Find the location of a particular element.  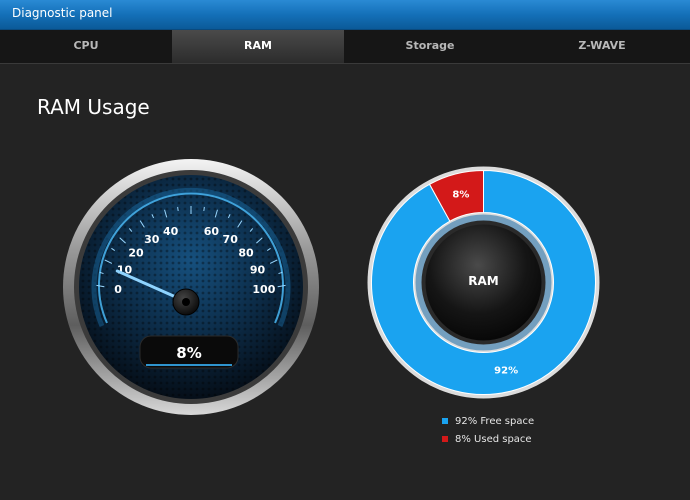

donut-data-label-used: 8% is located at coordinates (460, 194).